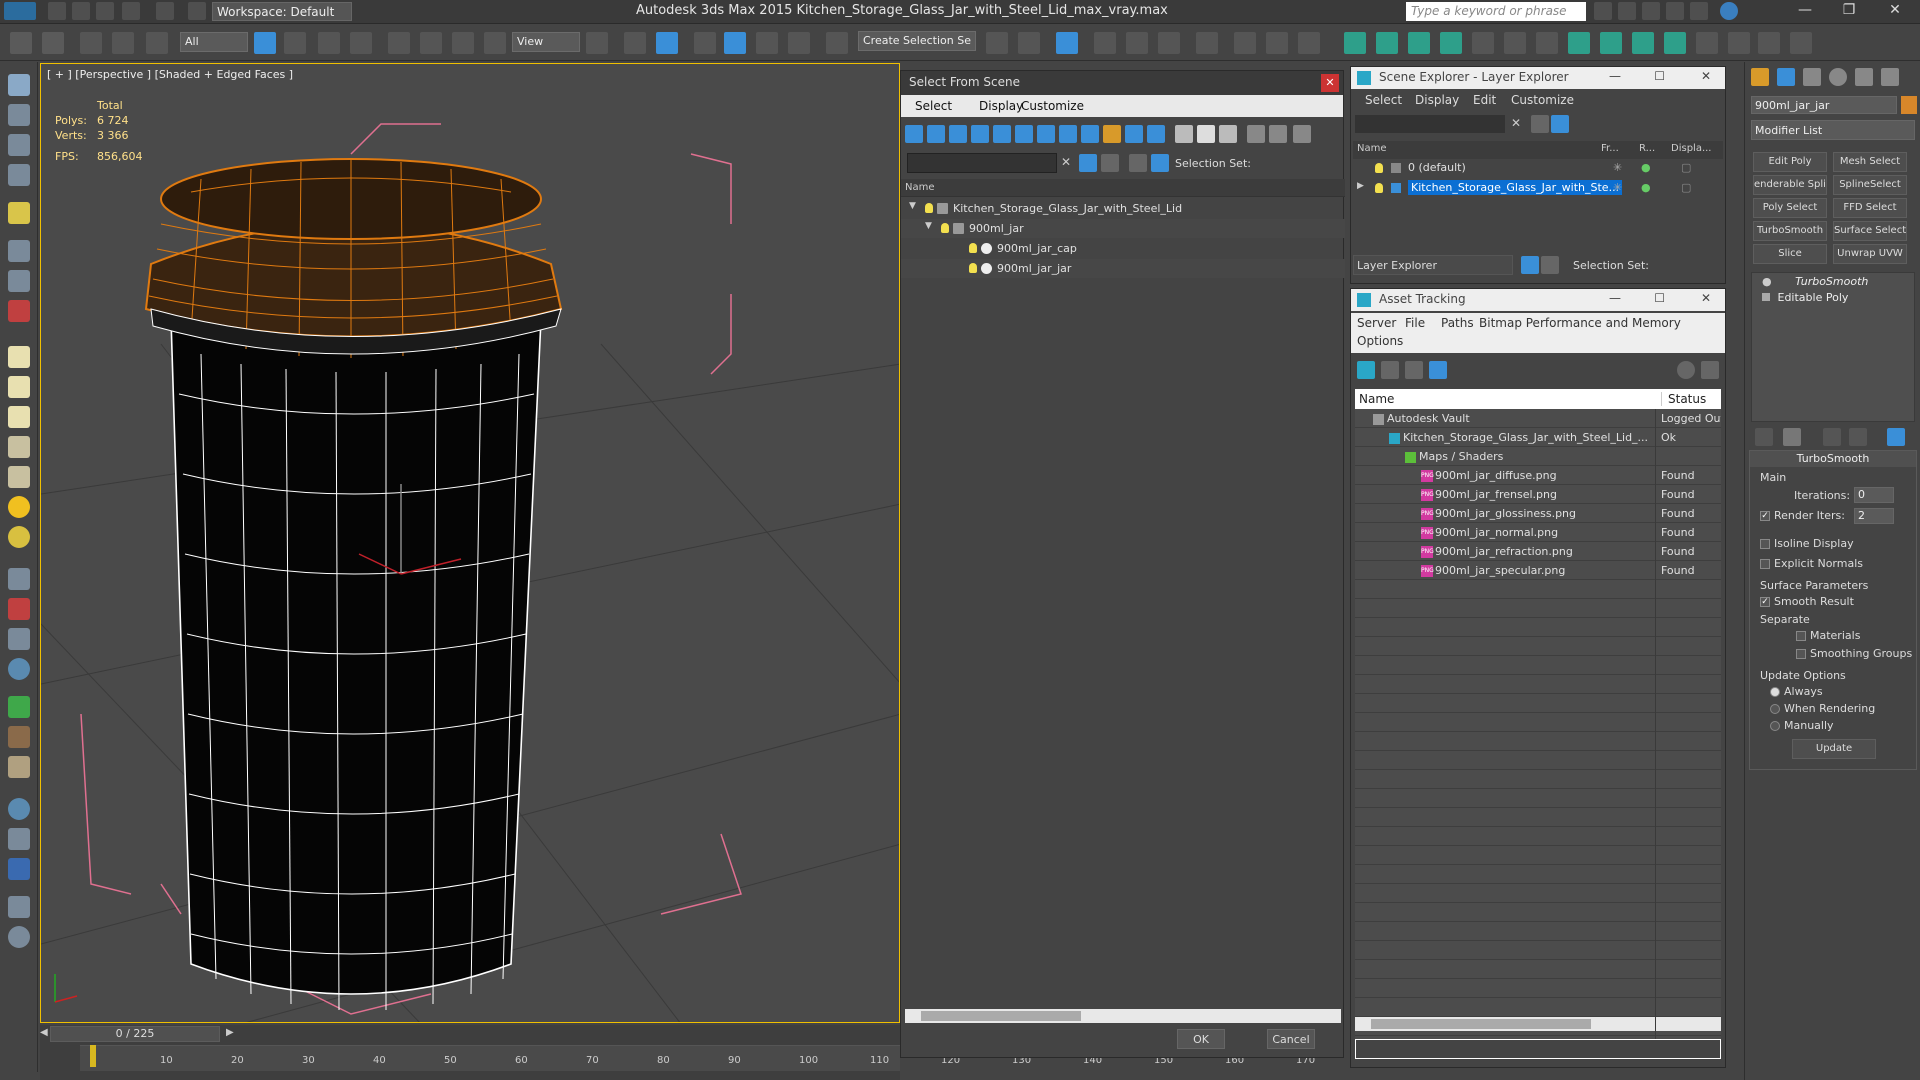 The width and height of the screenshot is (1920, 1080). I want to click on expand-icon, so click(1766, 297).